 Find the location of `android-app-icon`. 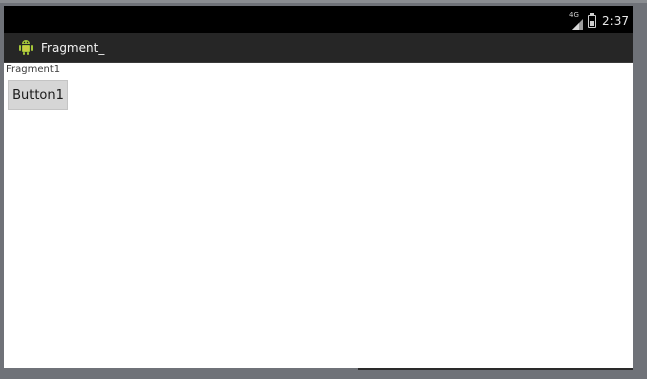

android-app-icon is located at coordinates (26, 47).